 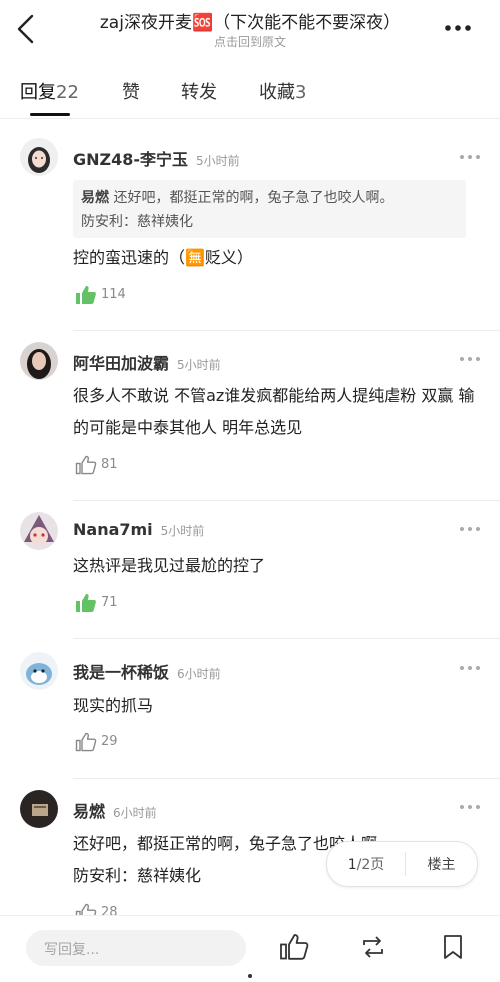 I want to click on tab-label: 转发, so click(x=199, y=92).